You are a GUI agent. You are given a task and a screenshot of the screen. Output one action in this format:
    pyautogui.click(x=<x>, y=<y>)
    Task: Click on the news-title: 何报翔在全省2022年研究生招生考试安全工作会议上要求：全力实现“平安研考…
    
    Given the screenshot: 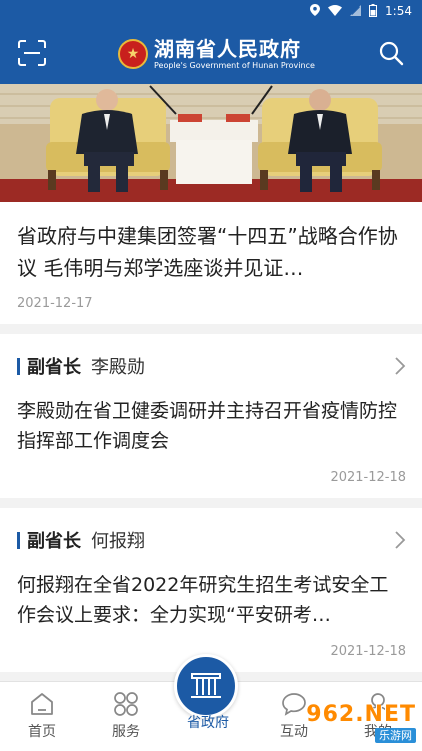 What is the action you would take?
    pyautogui.click(x=209, y=600)
    